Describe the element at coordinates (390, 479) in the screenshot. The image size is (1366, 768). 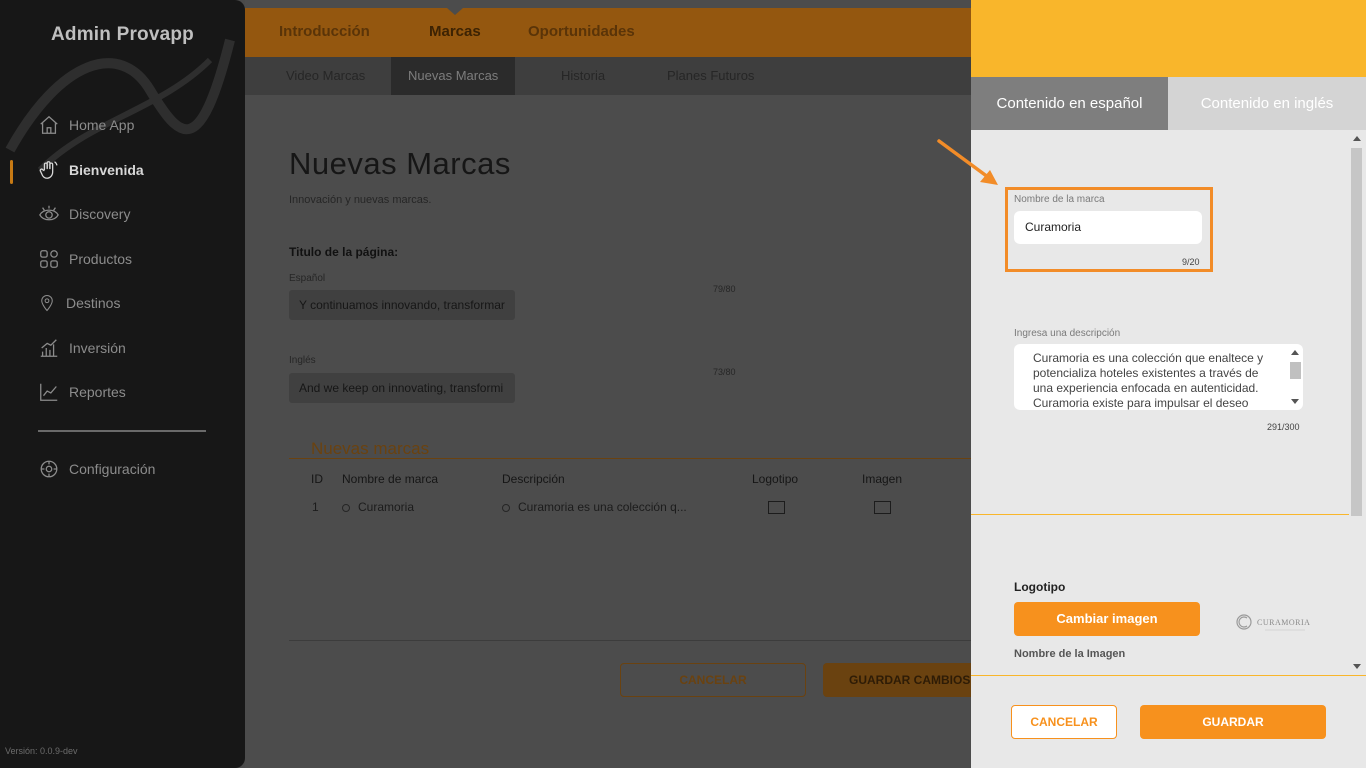
I see `column-header-name: Nombre de marca` at that location.